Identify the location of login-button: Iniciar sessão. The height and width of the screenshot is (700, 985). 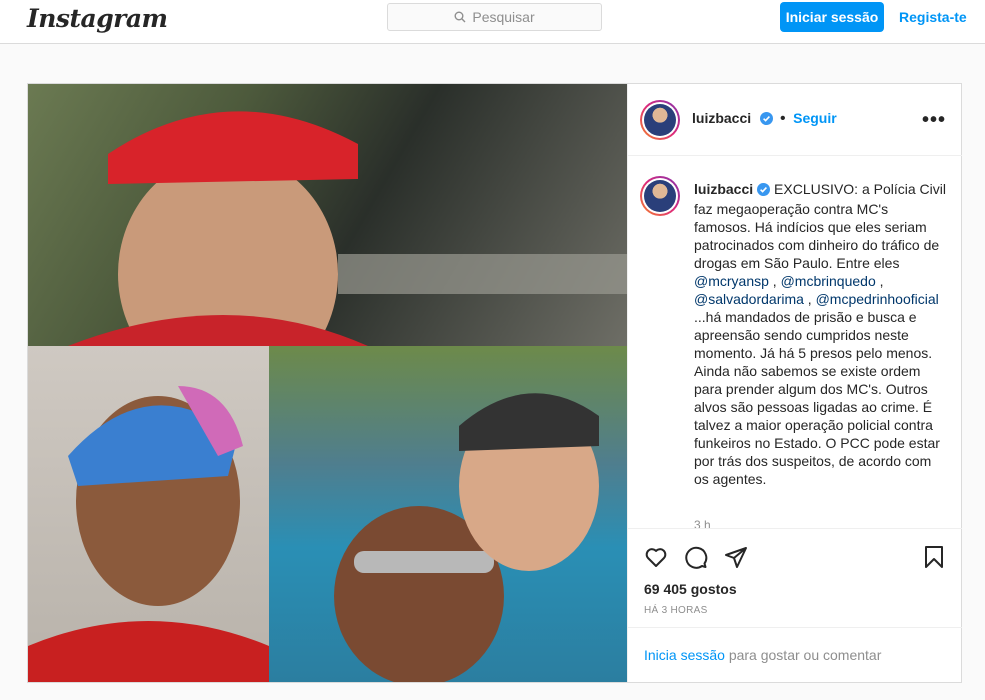
(832, 17).